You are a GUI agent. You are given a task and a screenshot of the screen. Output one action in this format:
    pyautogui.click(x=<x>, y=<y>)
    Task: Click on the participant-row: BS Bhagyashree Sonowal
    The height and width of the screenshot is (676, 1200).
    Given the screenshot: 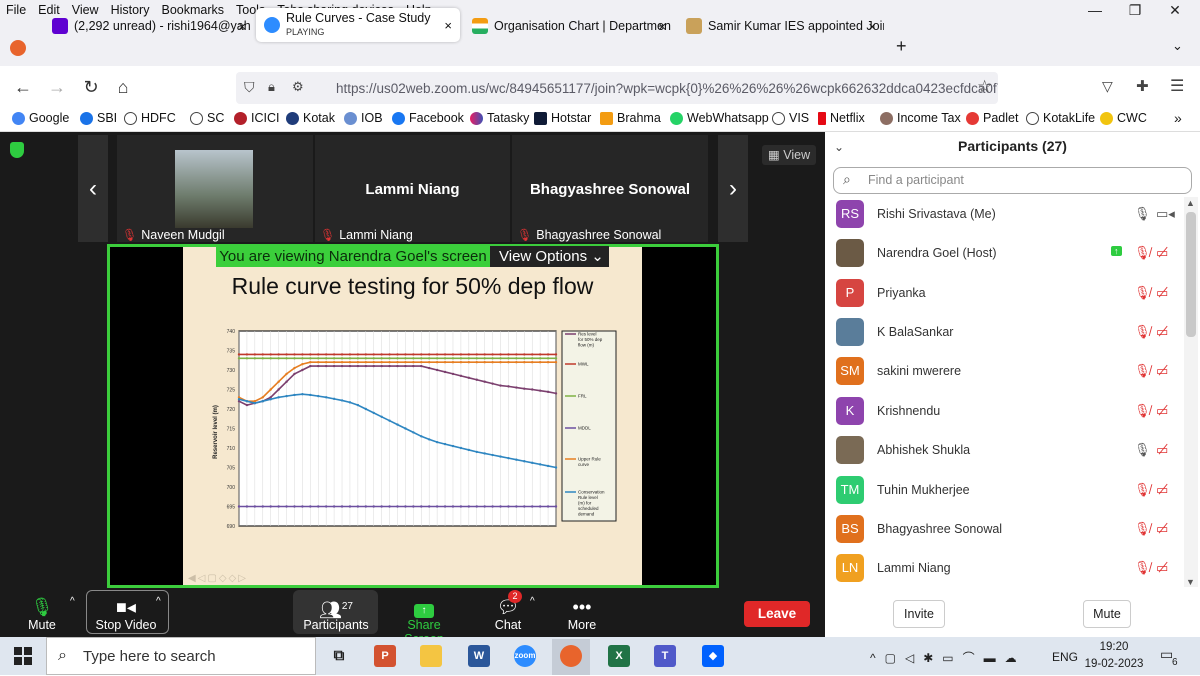 What is the action you would take?
    pyautogui.click(x=1008, y=529)
    